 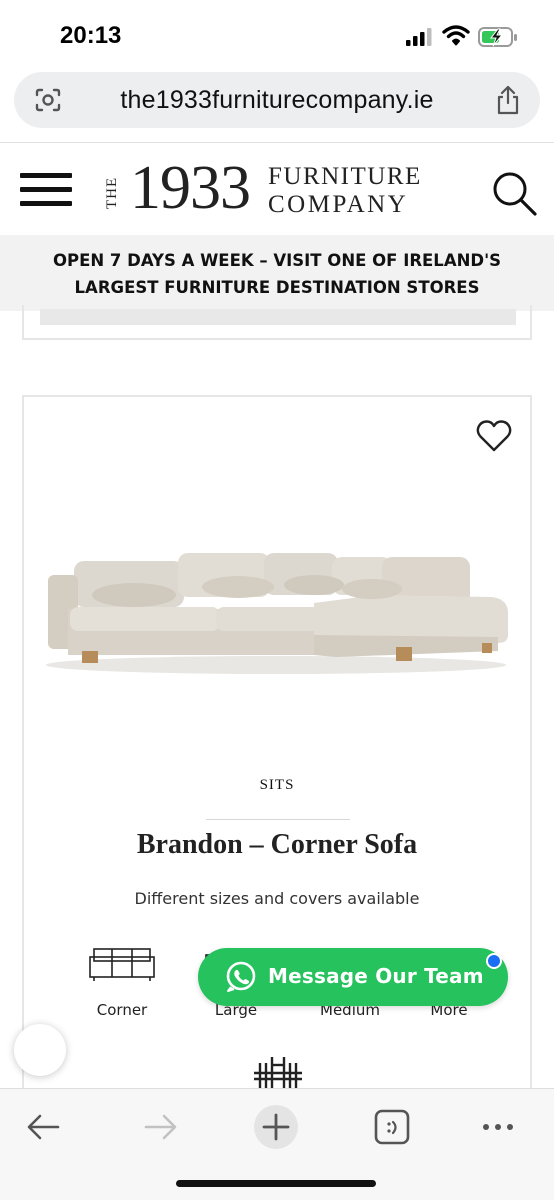 I want to click on floating-action-button, so click(x=40, y=1050).